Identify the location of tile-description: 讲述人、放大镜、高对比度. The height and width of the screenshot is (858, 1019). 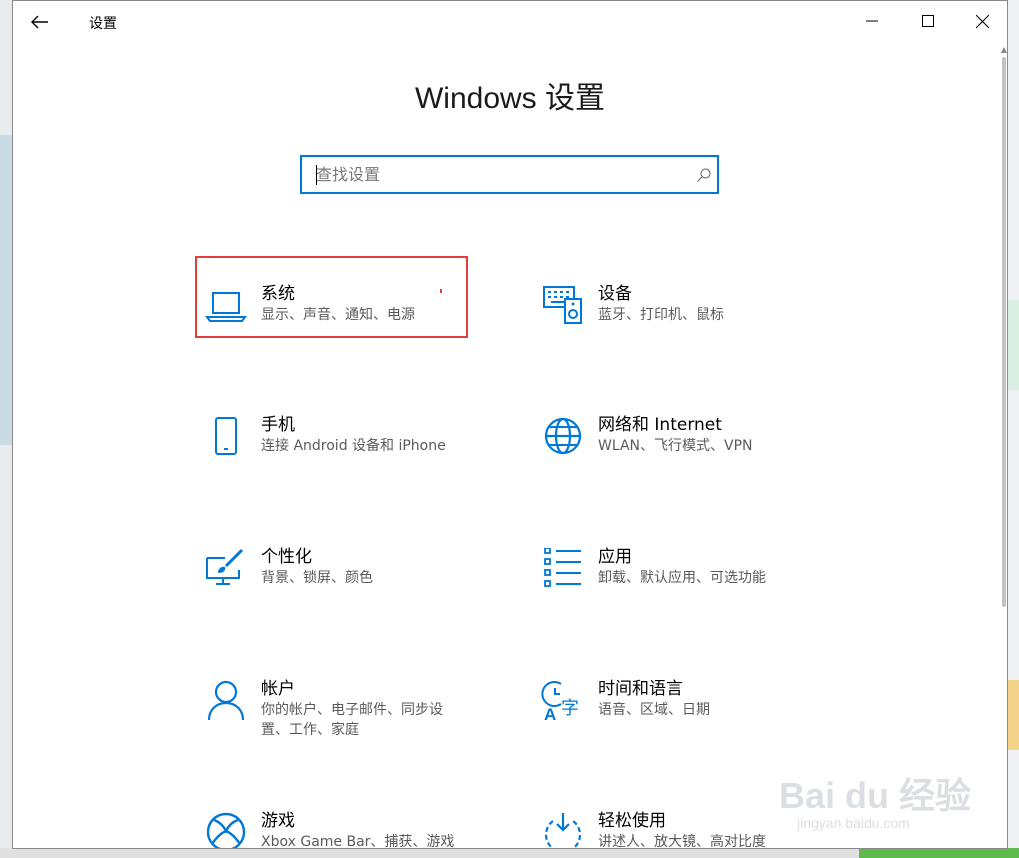
(682, 841).